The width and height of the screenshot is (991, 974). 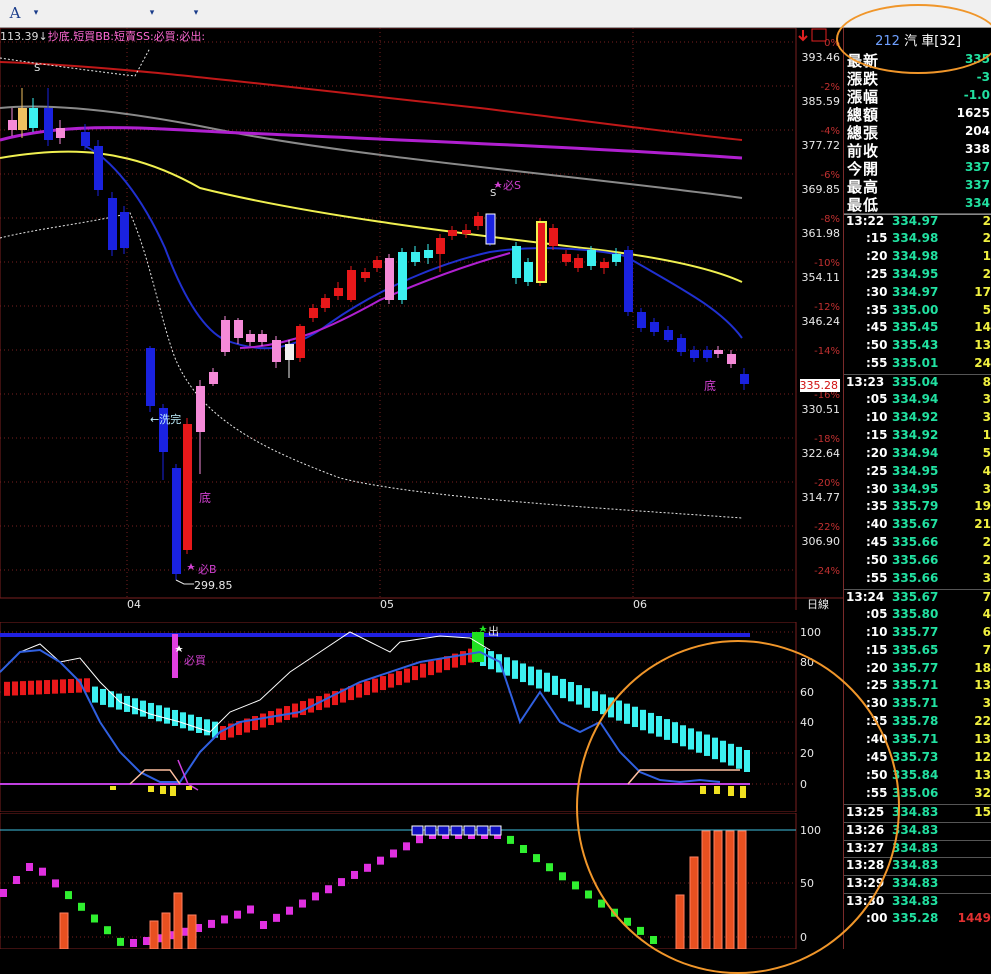 What do you see at coordinates (172, 13) in the screenshot?
I see `save-icon` at bounding box center [172, 13].